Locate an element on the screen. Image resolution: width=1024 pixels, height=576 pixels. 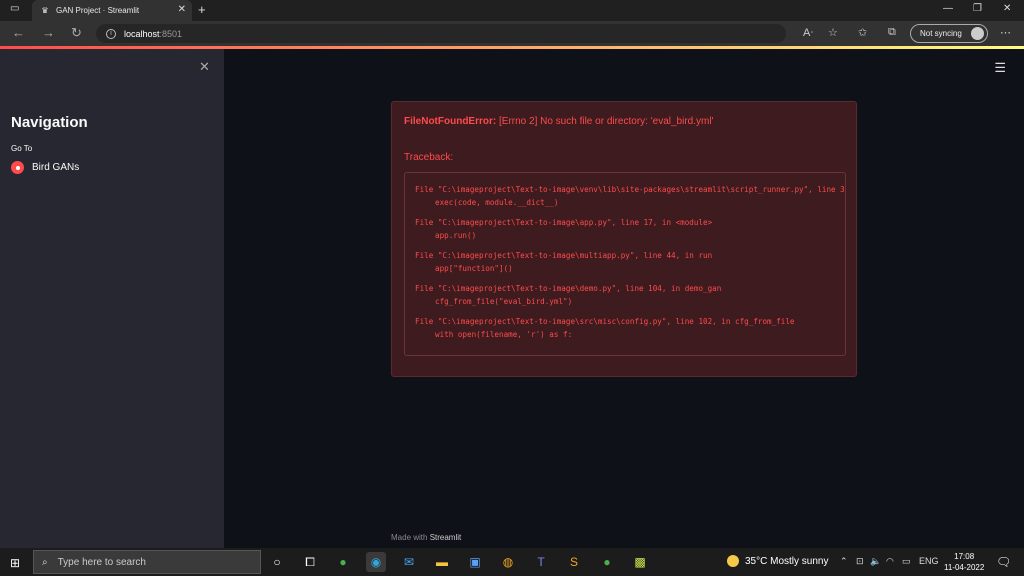
hamburger-menu-icon: ☰ is located at coordinates (1000, 68).